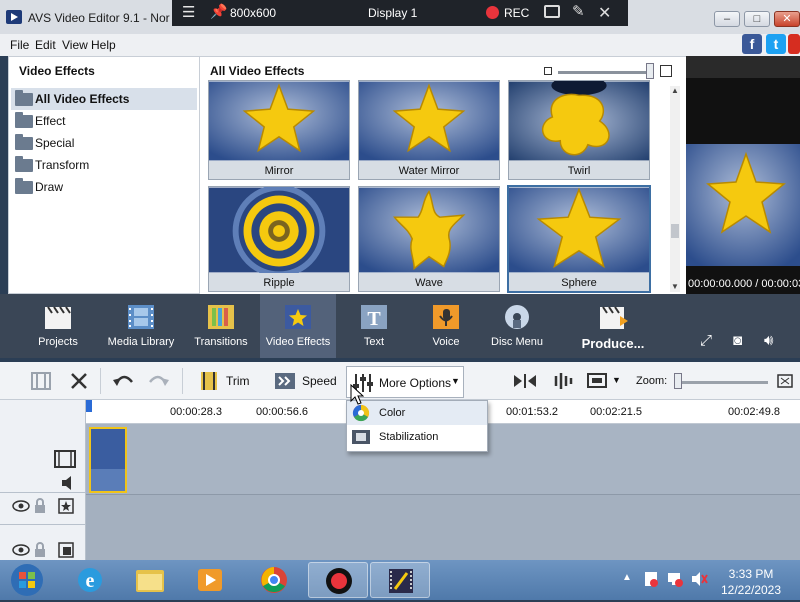 This screenshot has height=602, width=800. What do you see at coordinates (721, 382) in the screenshot?
I see `timeline-zoom-slider` at bounding box center [721, 382].